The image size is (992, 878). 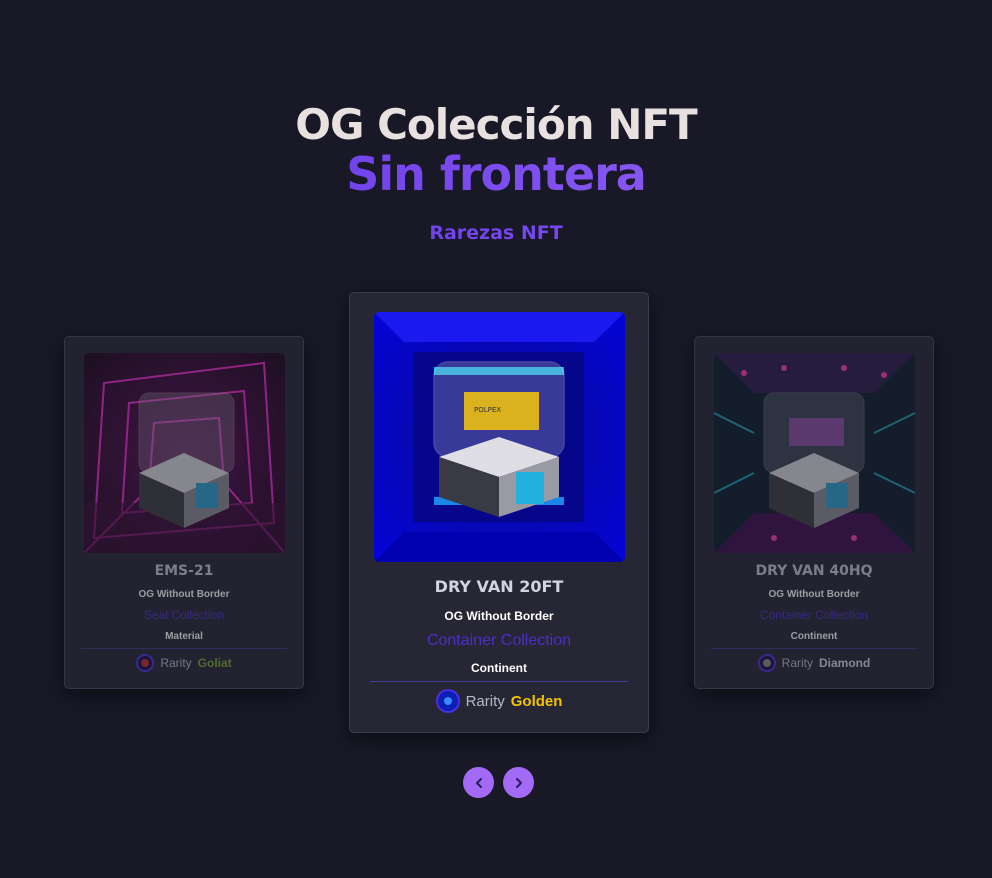 I want to click on rarity-row: Rarity Golden, so click(x=499, y=701).